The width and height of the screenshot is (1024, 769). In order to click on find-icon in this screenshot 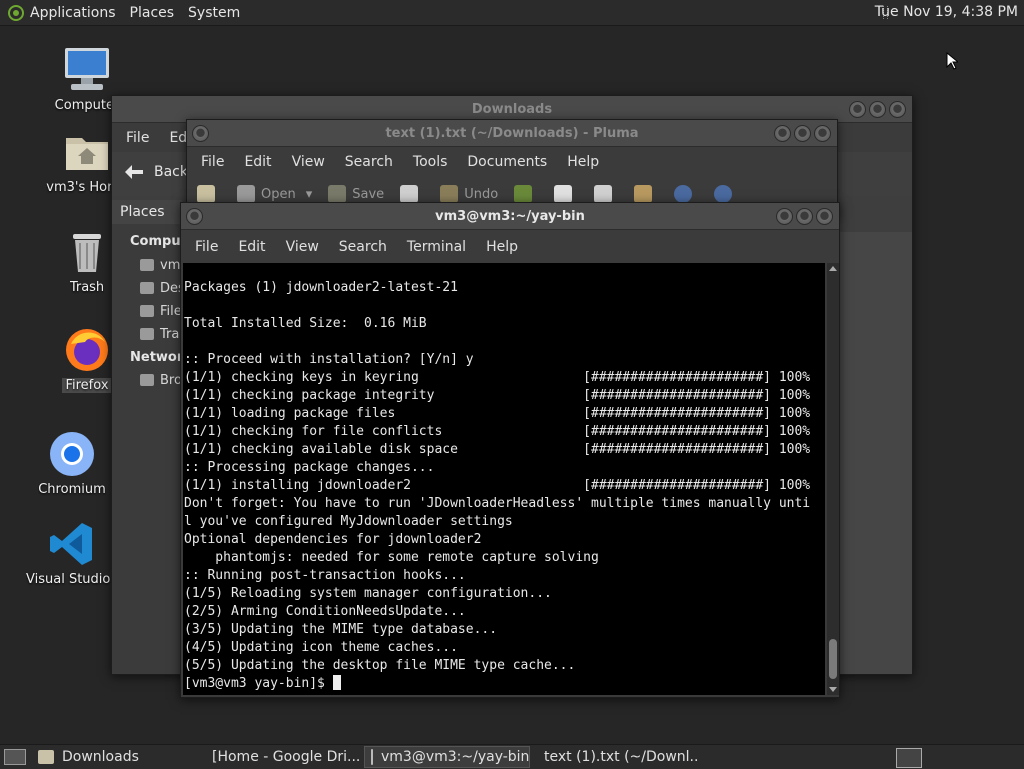, I will do `click(683, 194)`.